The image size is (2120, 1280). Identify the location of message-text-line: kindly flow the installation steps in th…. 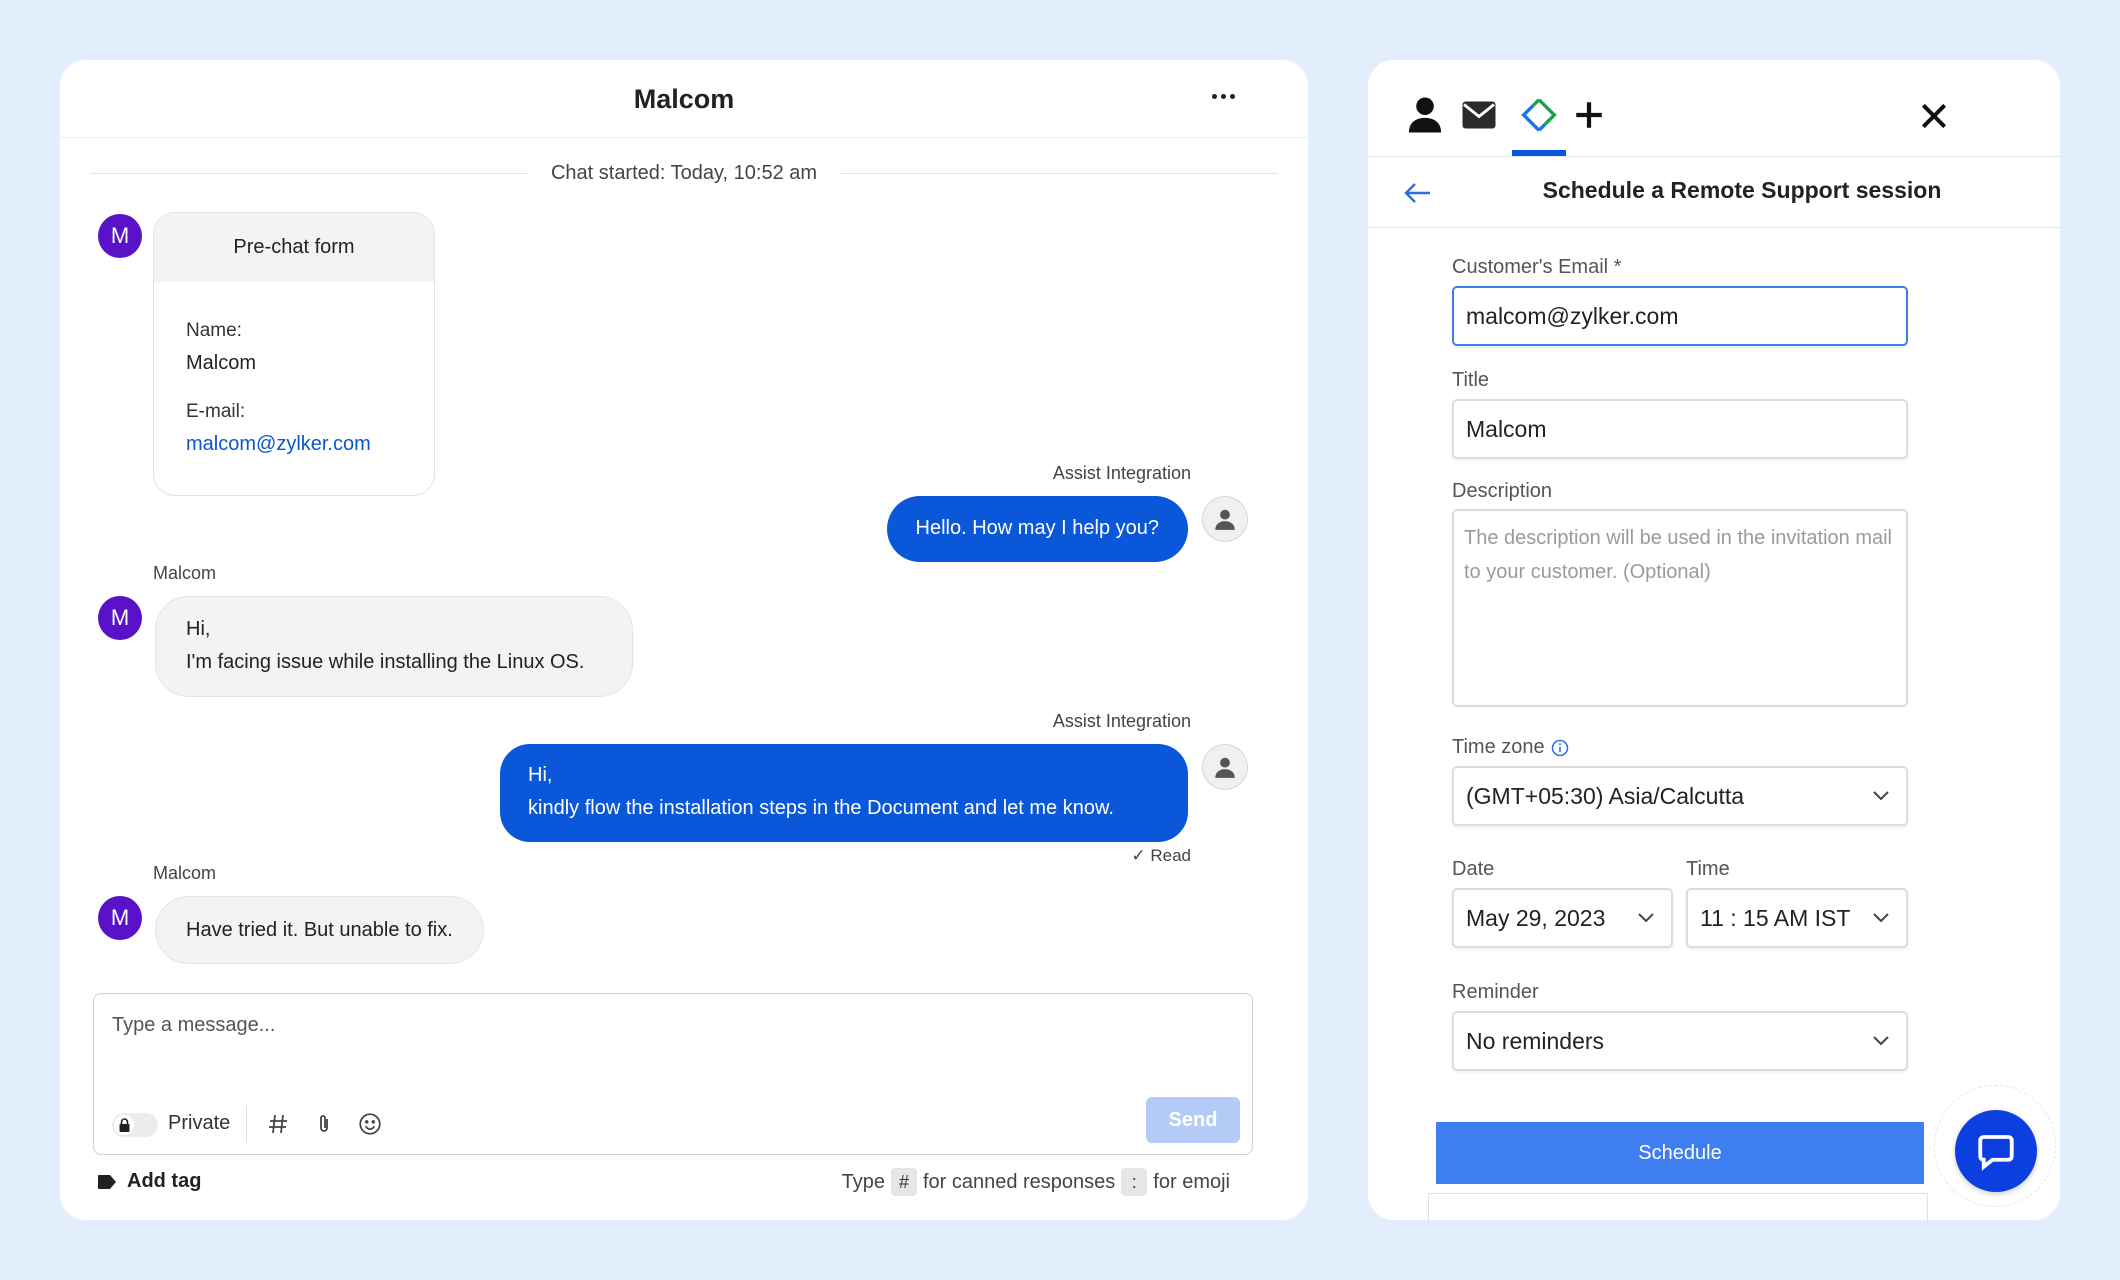
(821, 808).